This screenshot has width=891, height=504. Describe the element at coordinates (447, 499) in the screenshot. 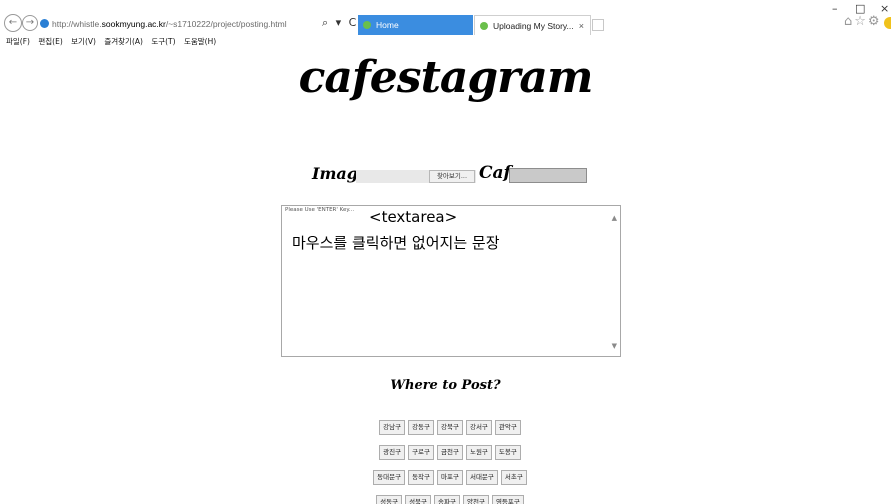

I see `district-button: 송파구` at that location.